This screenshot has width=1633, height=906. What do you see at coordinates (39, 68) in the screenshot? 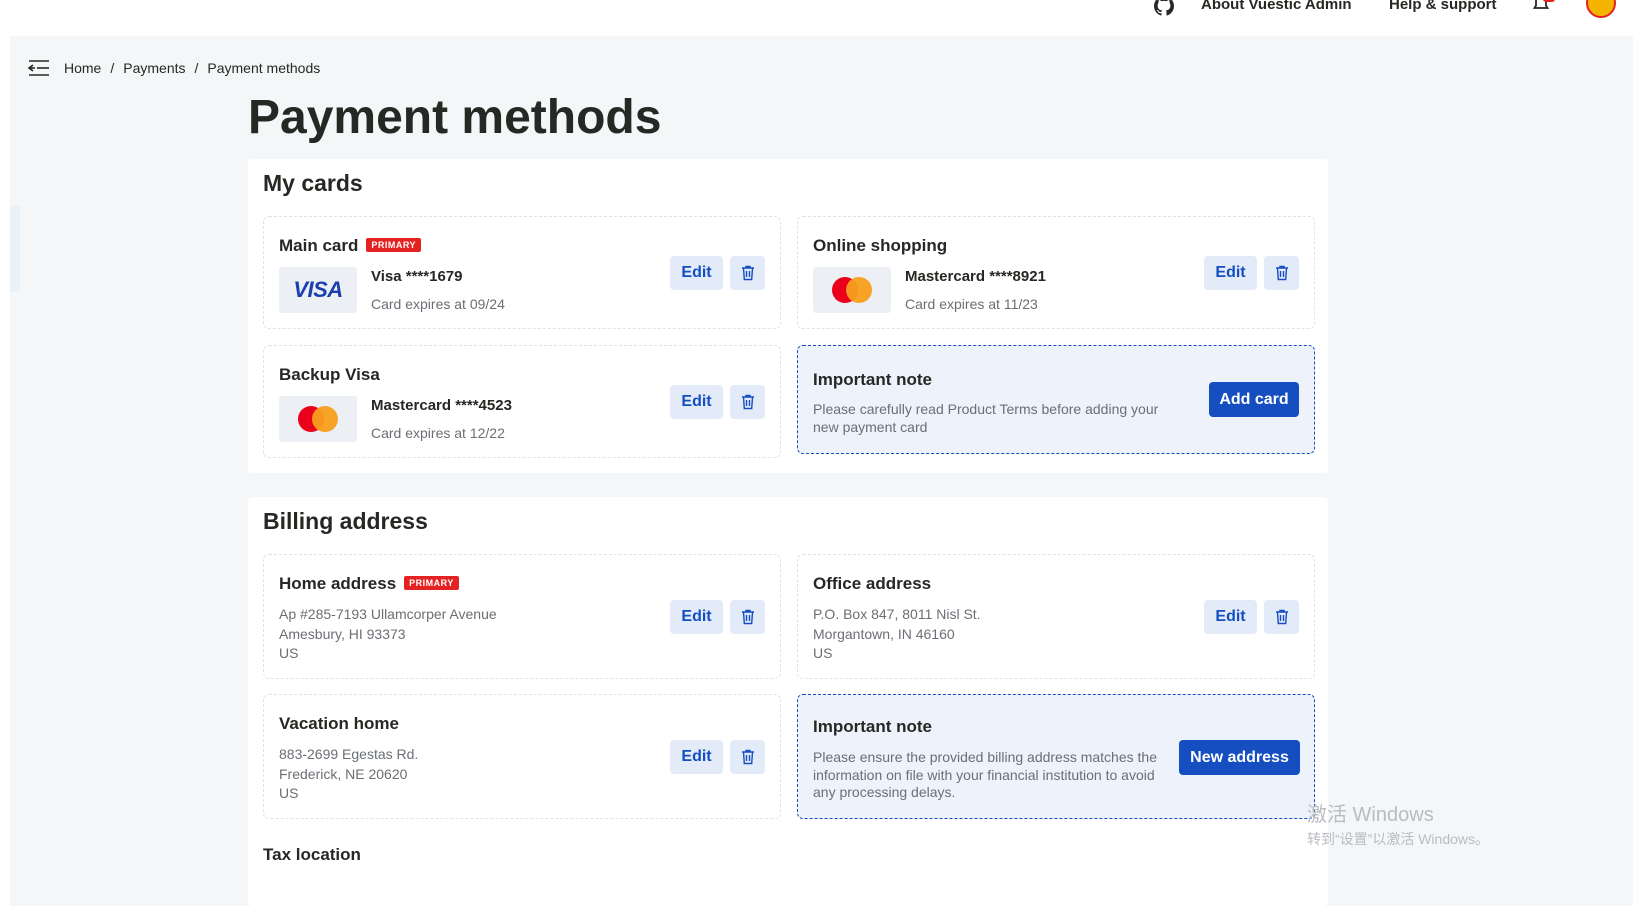
I see `menu-collapse-icon` at bounding box center [39, 68].